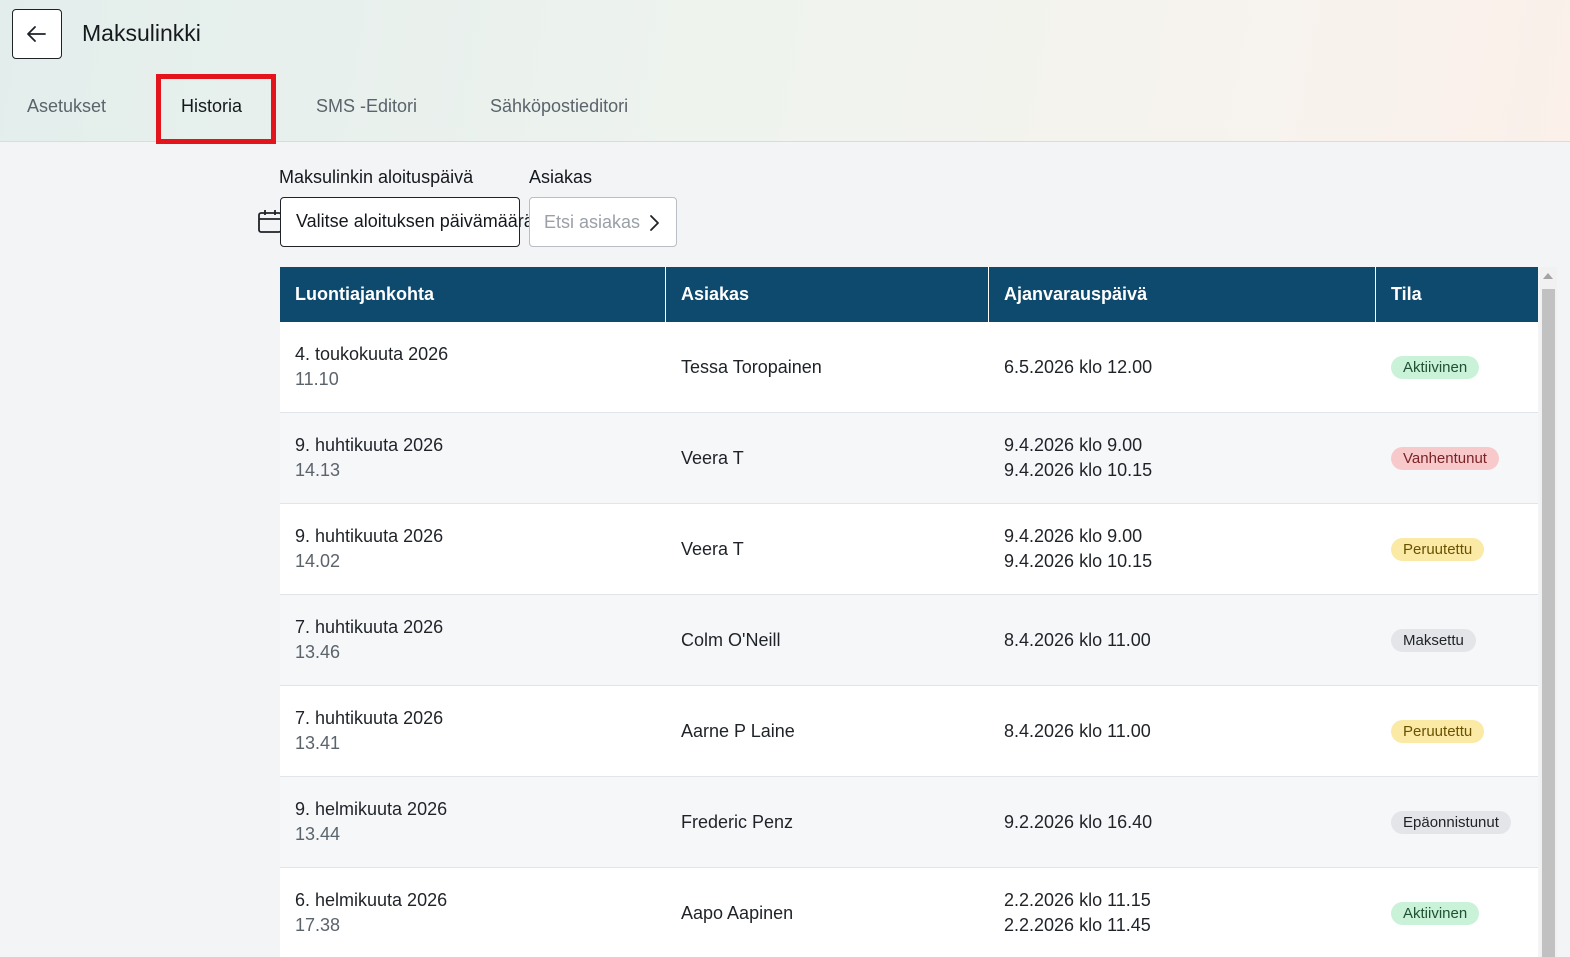 The height and width of the screenshot is (957, 1570). Describe the element at coordinates (371, 900) in the screenshot. I see `created-date: 6. helmikuuta 2026` at that location.